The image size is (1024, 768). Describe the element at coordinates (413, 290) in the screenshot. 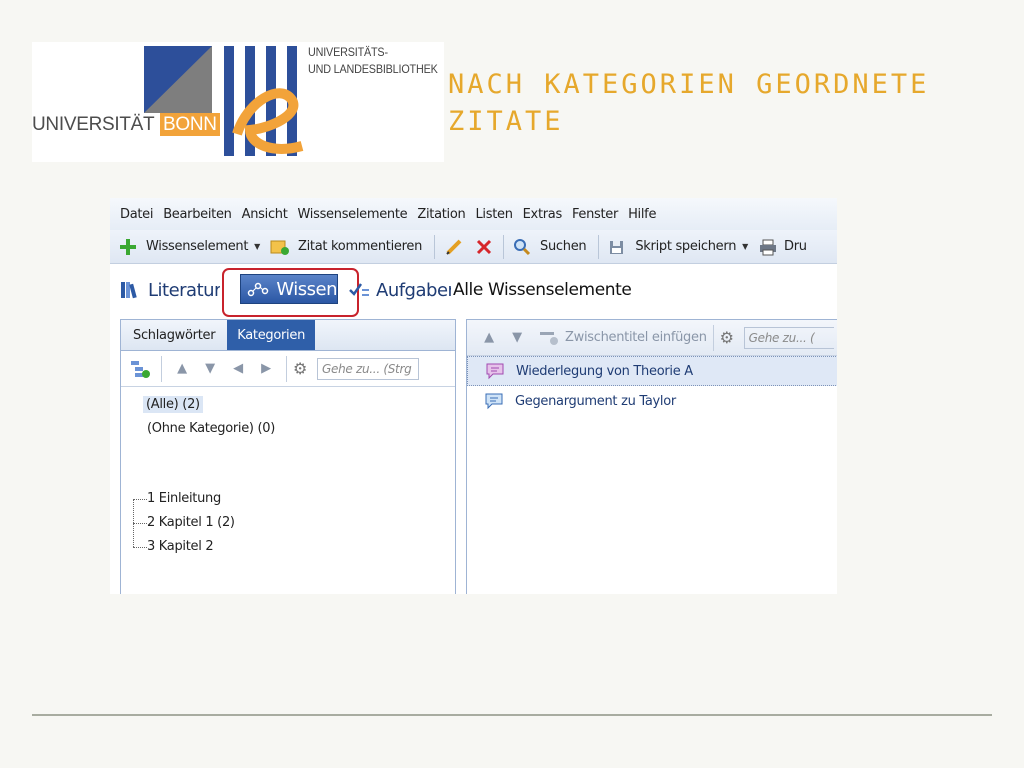

I see `tab-aufgaben-label: Aufgaben` at that location.